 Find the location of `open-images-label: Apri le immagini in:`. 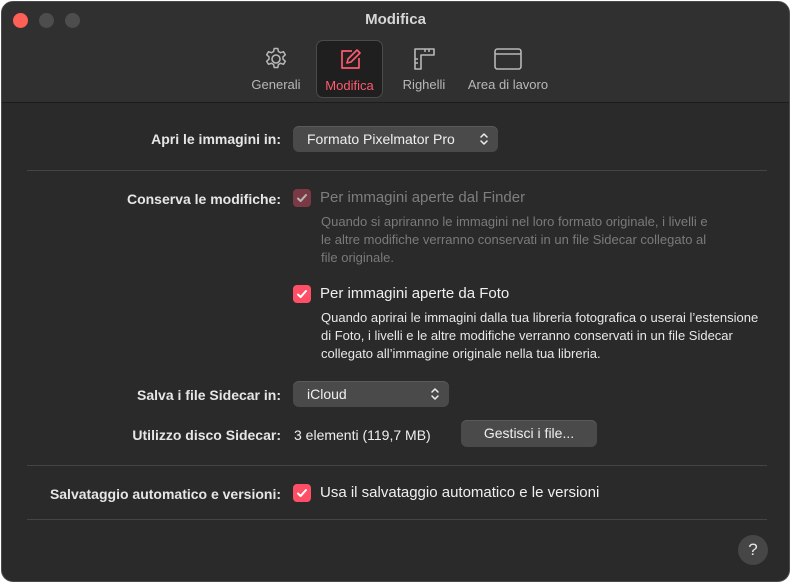

open-images-label: Apri le immagini in: is located at coordinates (216, 139).